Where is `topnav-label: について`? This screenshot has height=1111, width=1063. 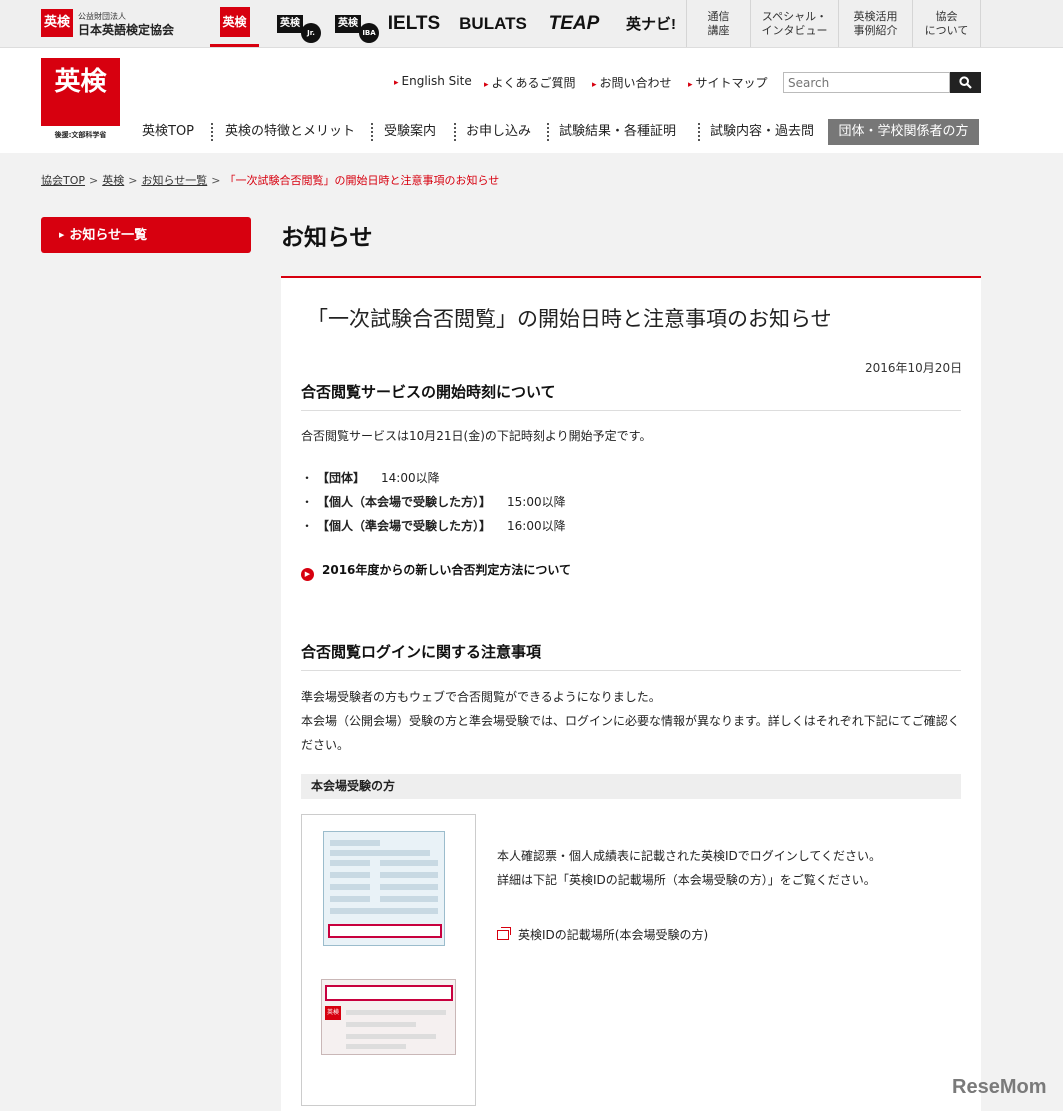
topnav-label: について is located at coordinates (946, 30).